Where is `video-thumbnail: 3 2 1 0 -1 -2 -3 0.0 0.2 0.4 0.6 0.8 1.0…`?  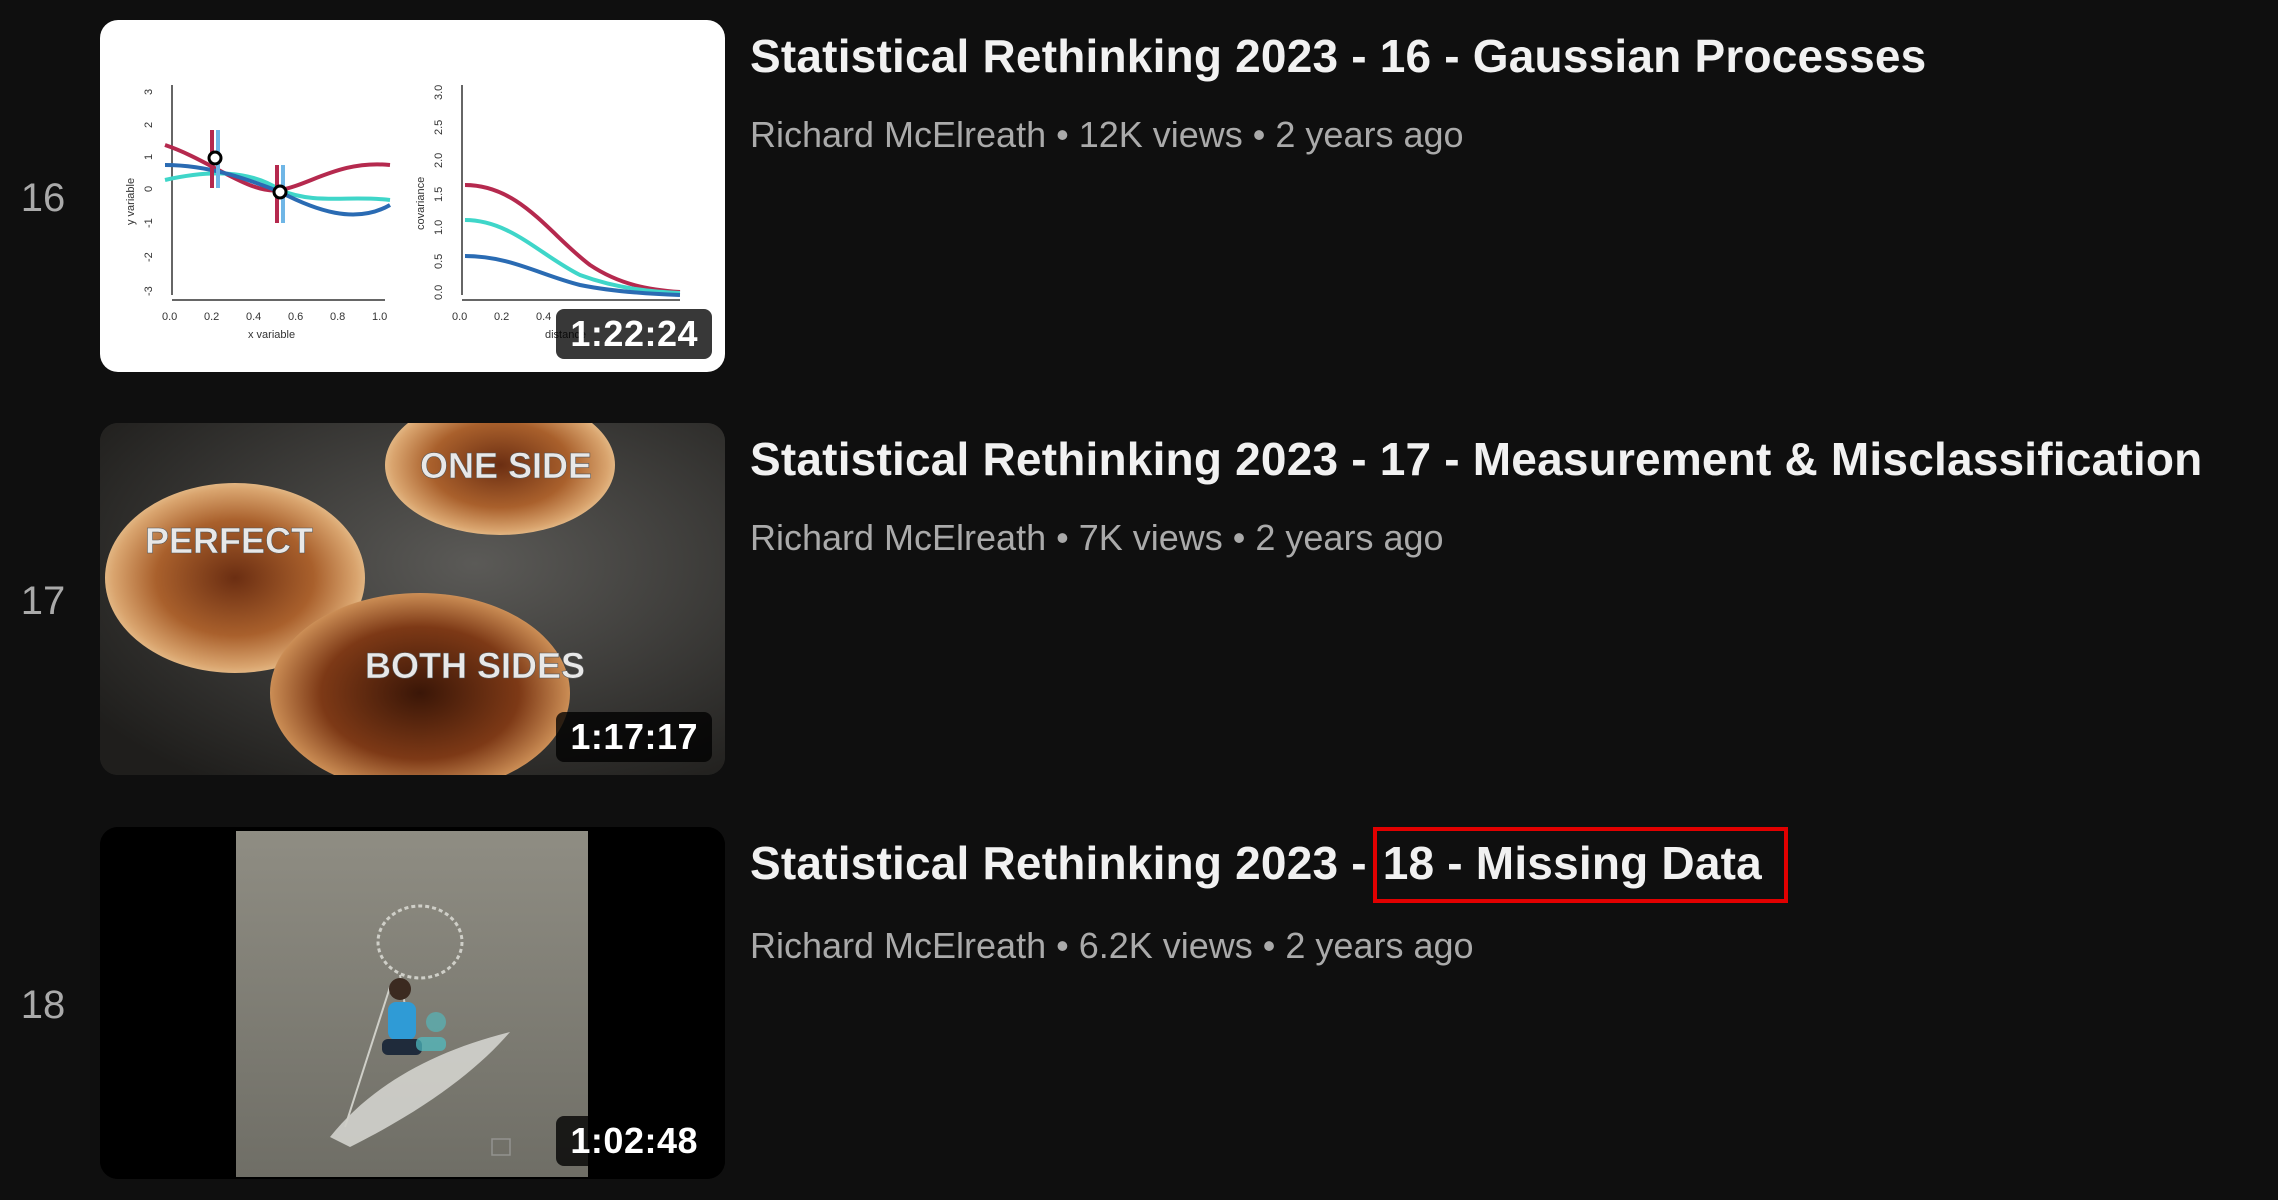
video-thumbnail: 3 2 1 0 -1 -2 -3 0.0 0.2 0.4 0.6 0.8 1.0… is located at coordinates (412, 196).